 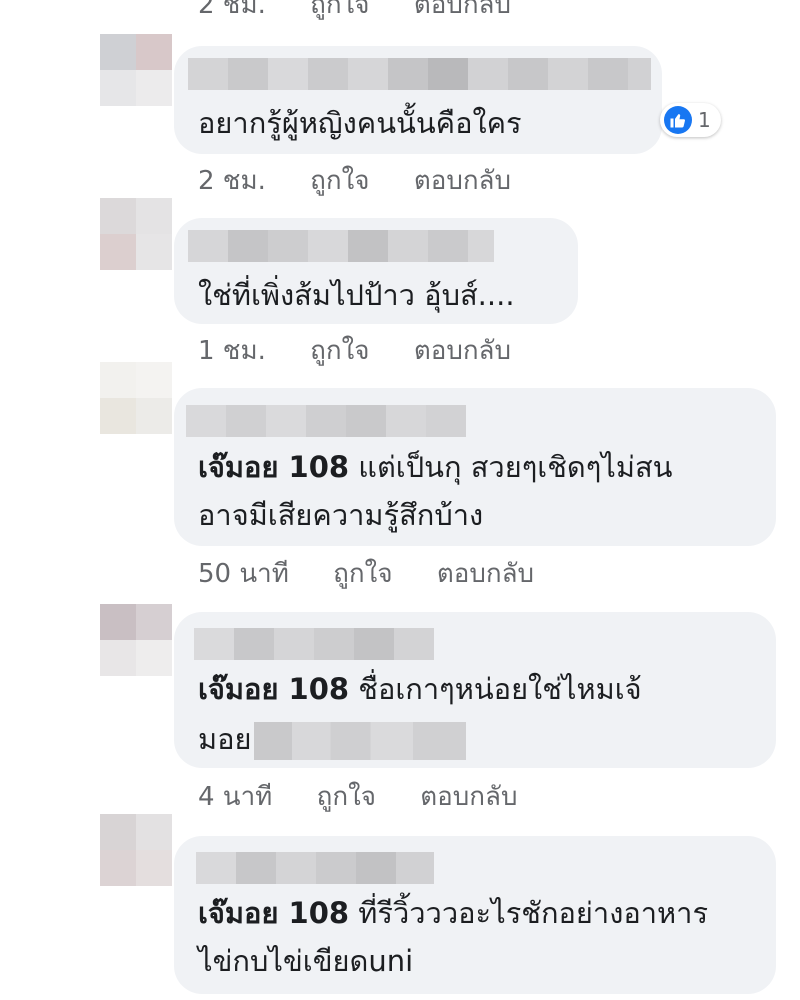 I want to click on comment-actions: 50 นาที ถูกใจ ตอบกลับ, so click(x=366, y=573).